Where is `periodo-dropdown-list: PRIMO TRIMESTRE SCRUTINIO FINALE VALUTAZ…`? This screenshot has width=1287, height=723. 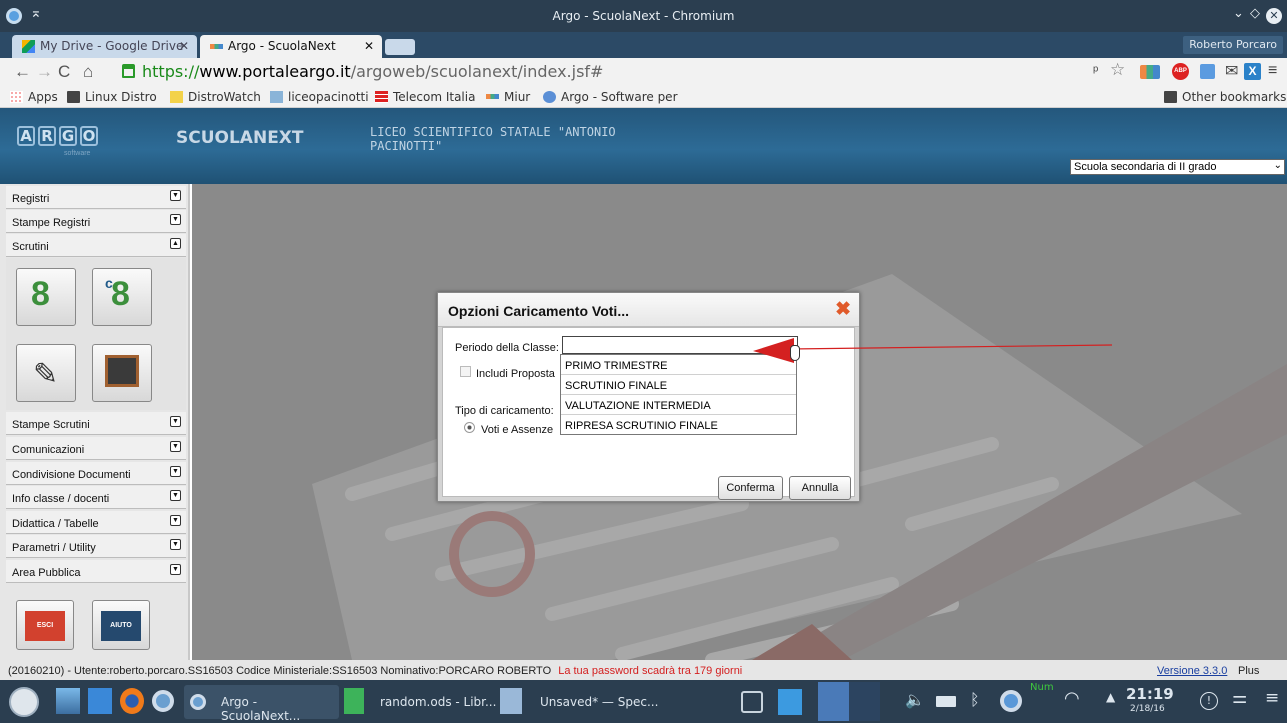 periodo-dropdown-list: PRIMO TRIMESTRE SCRUTINIO FINALE VALUTAZ… is located at coordinates (678, 394).